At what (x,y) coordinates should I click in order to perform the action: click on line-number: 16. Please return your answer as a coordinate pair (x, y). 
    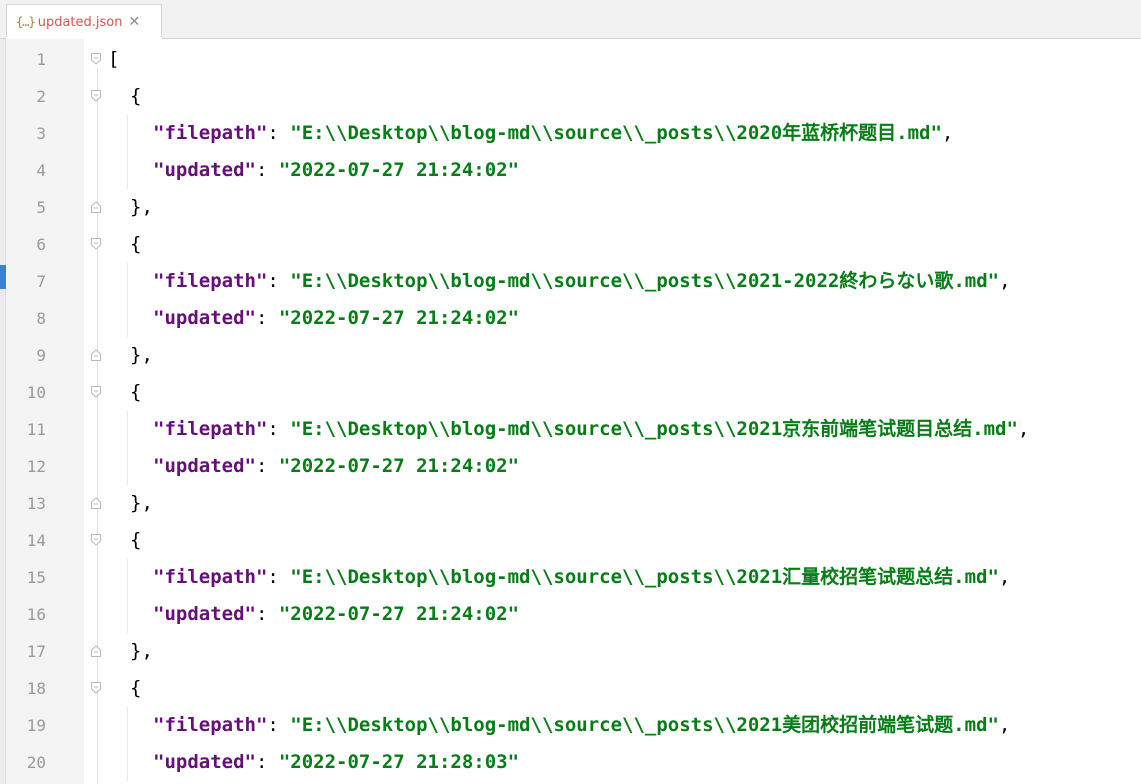
    Looking at the image, I should click on (36, 614).